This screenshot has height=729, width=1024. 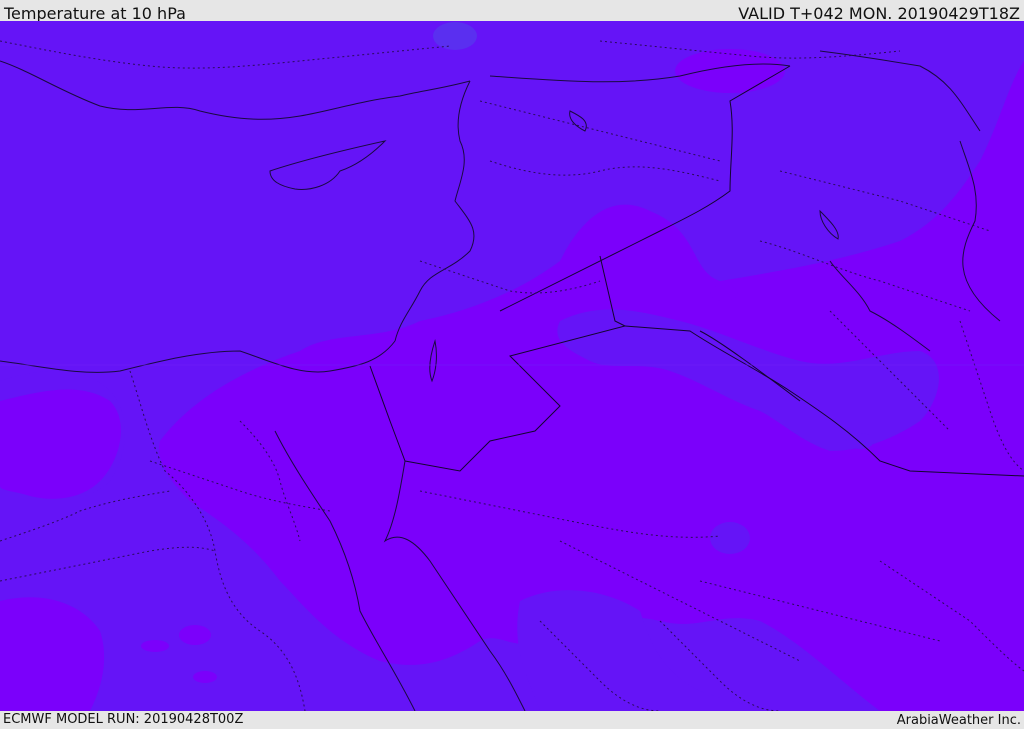 I want to click on warm-spot, so click(x=730, y=71).